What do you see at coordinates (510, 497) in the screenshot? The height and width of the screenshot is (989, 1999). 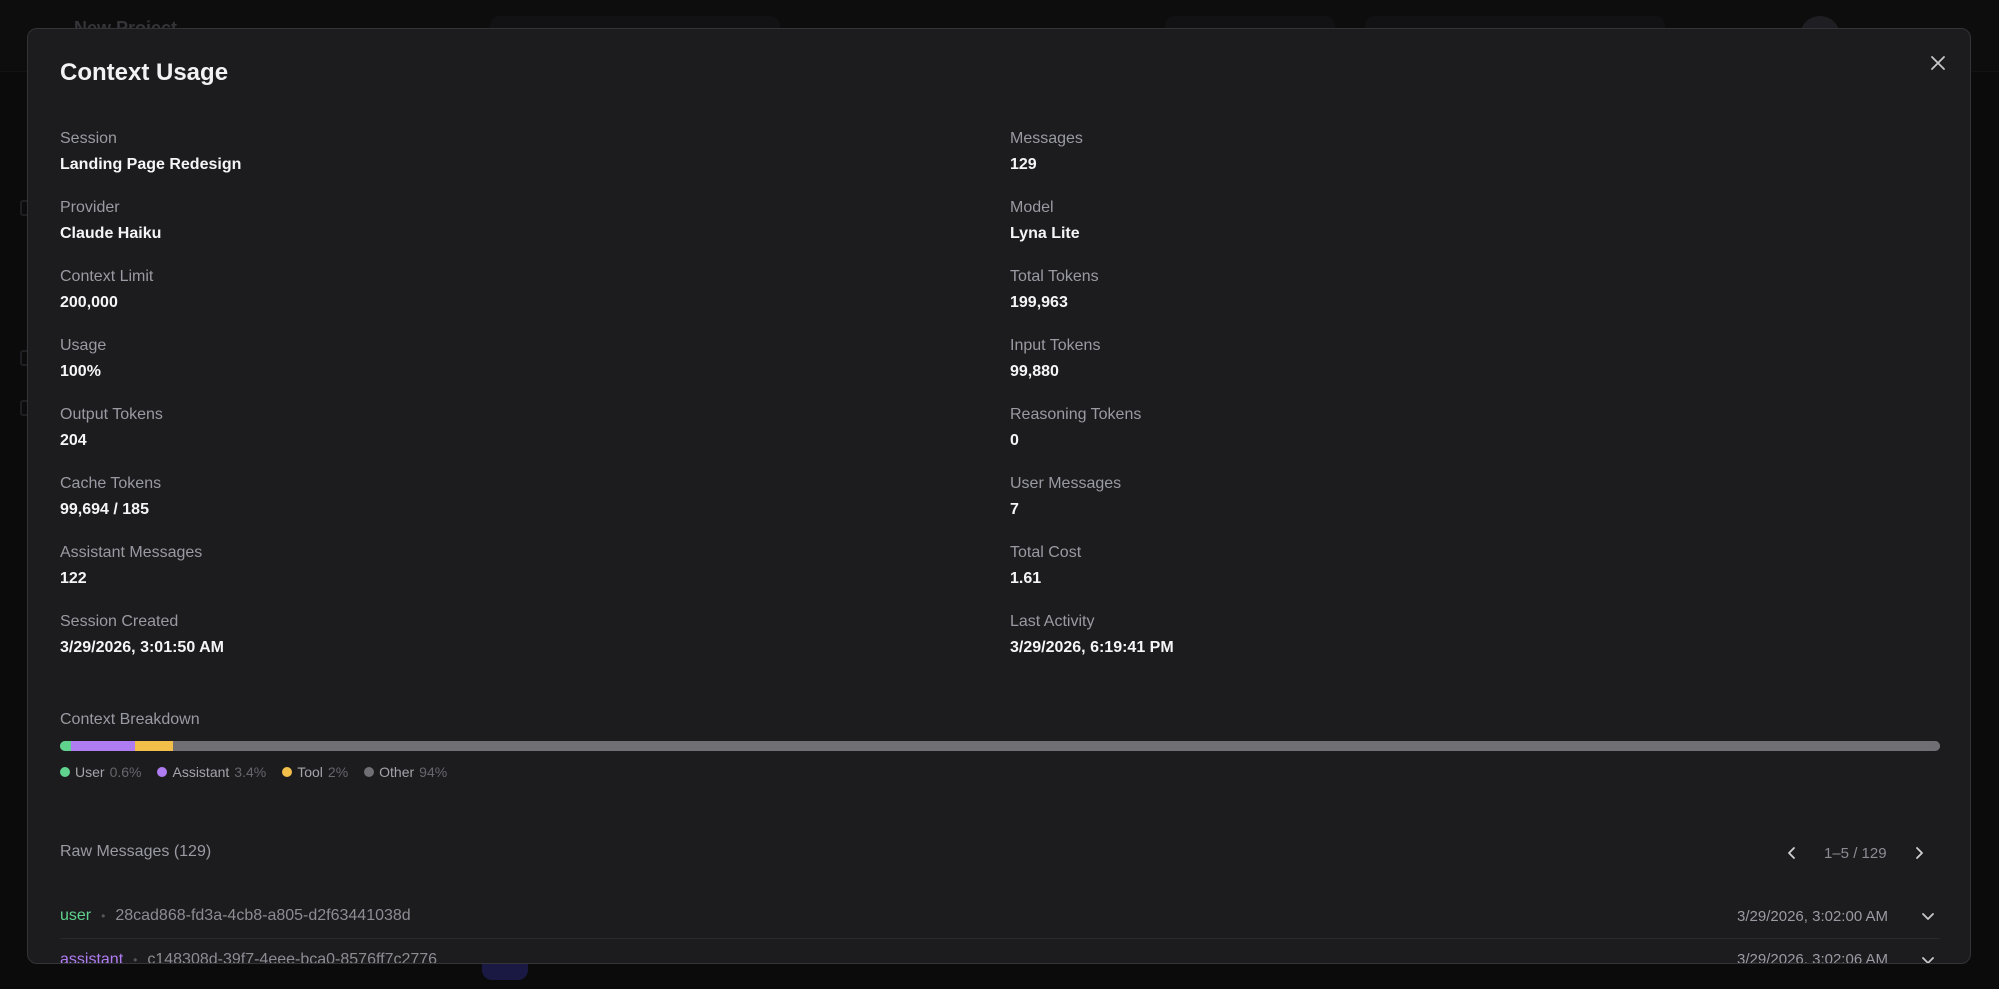 I see `stat-item: Cache Tokens 99,694 / 185` at bounding box center [510, 497].